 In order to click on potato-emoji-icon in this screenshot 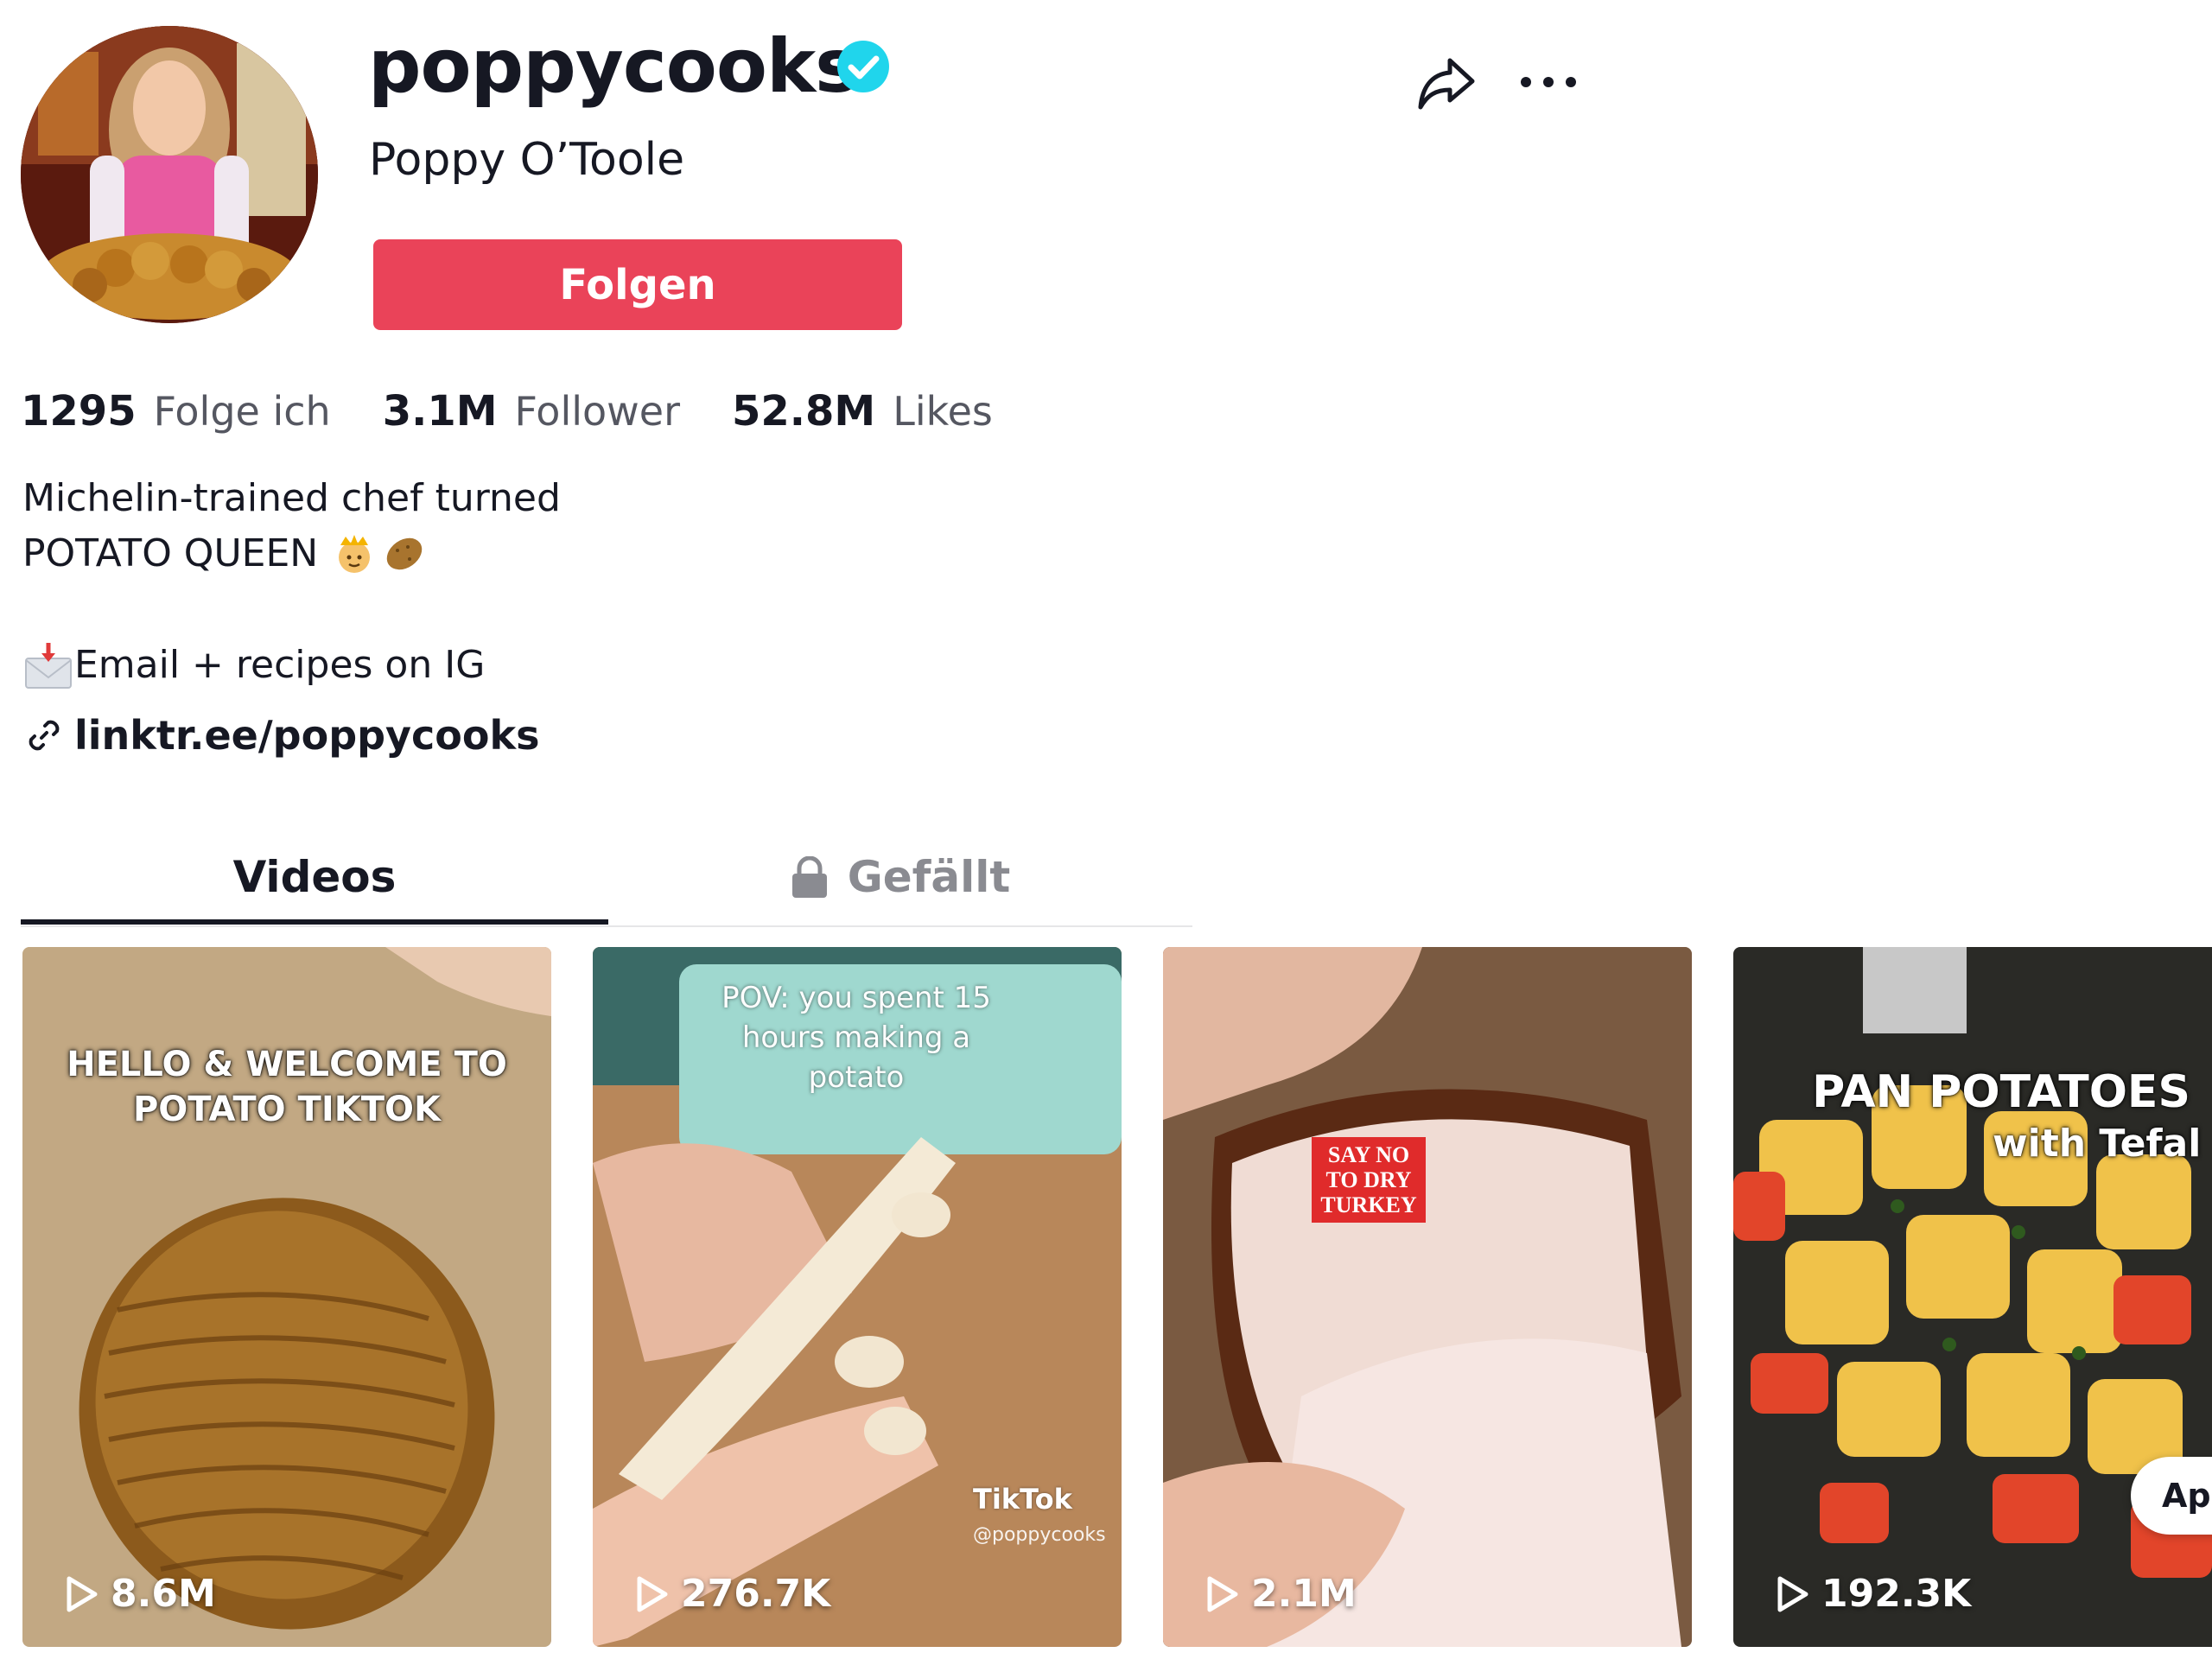, I will do `click(404, 553)`.